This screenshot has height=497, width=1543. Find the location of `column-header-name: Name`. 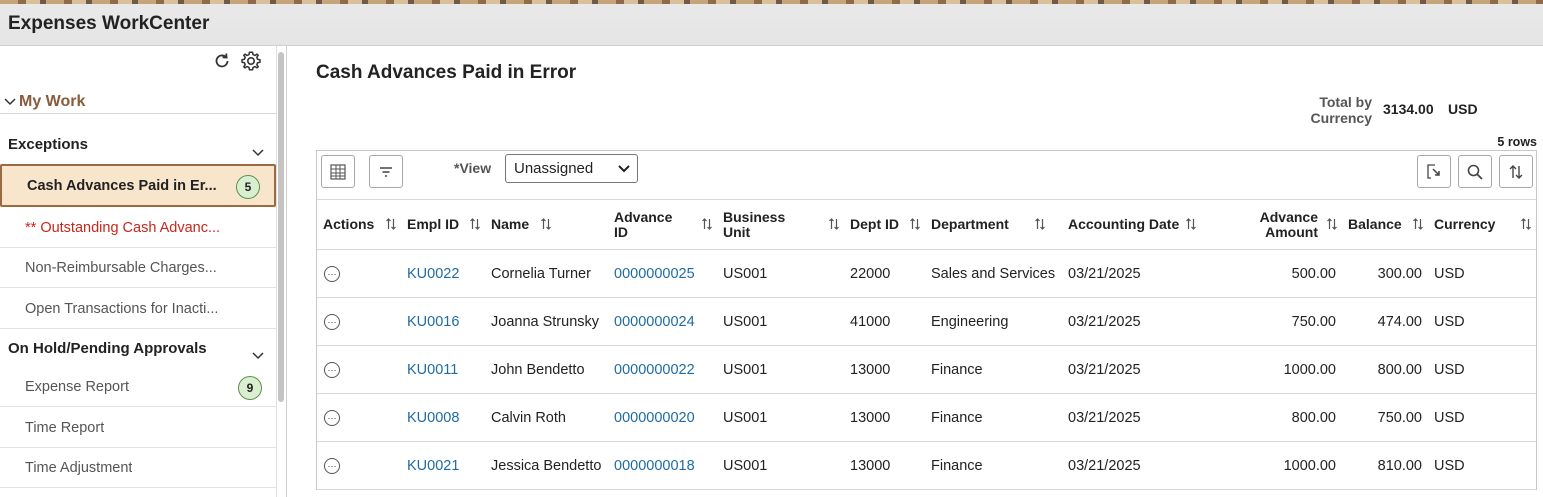

column-header-name: Name is located at coordinates (546, 224).